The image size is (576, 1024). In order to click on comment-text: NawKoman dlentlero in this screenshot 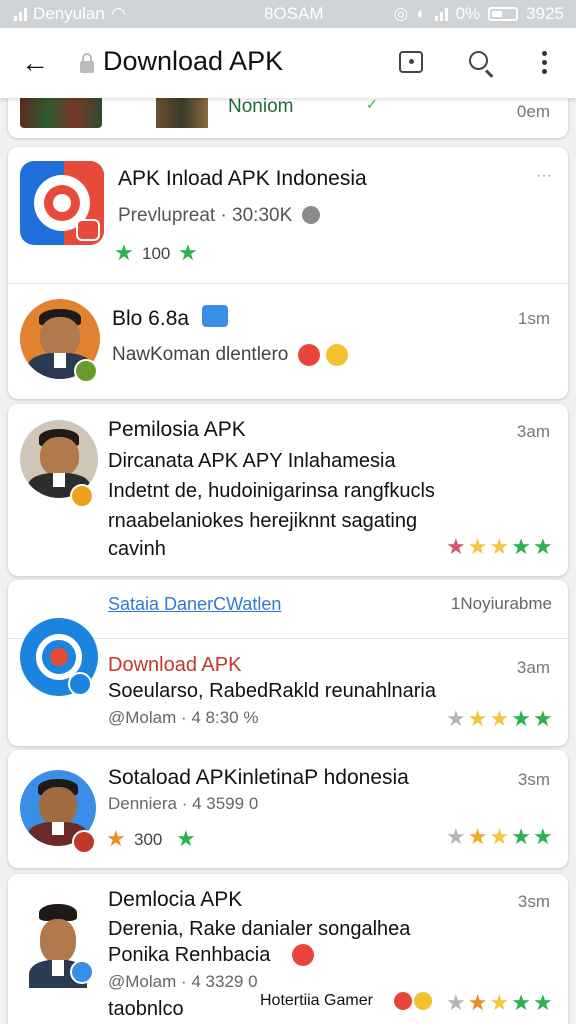, I will do `click(200, 354)`.